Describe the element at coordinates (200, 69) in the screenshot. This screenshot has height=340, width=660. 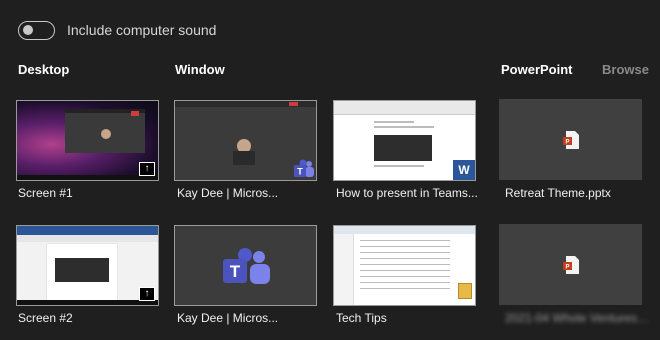
I see `window-heading: Window` at that location.